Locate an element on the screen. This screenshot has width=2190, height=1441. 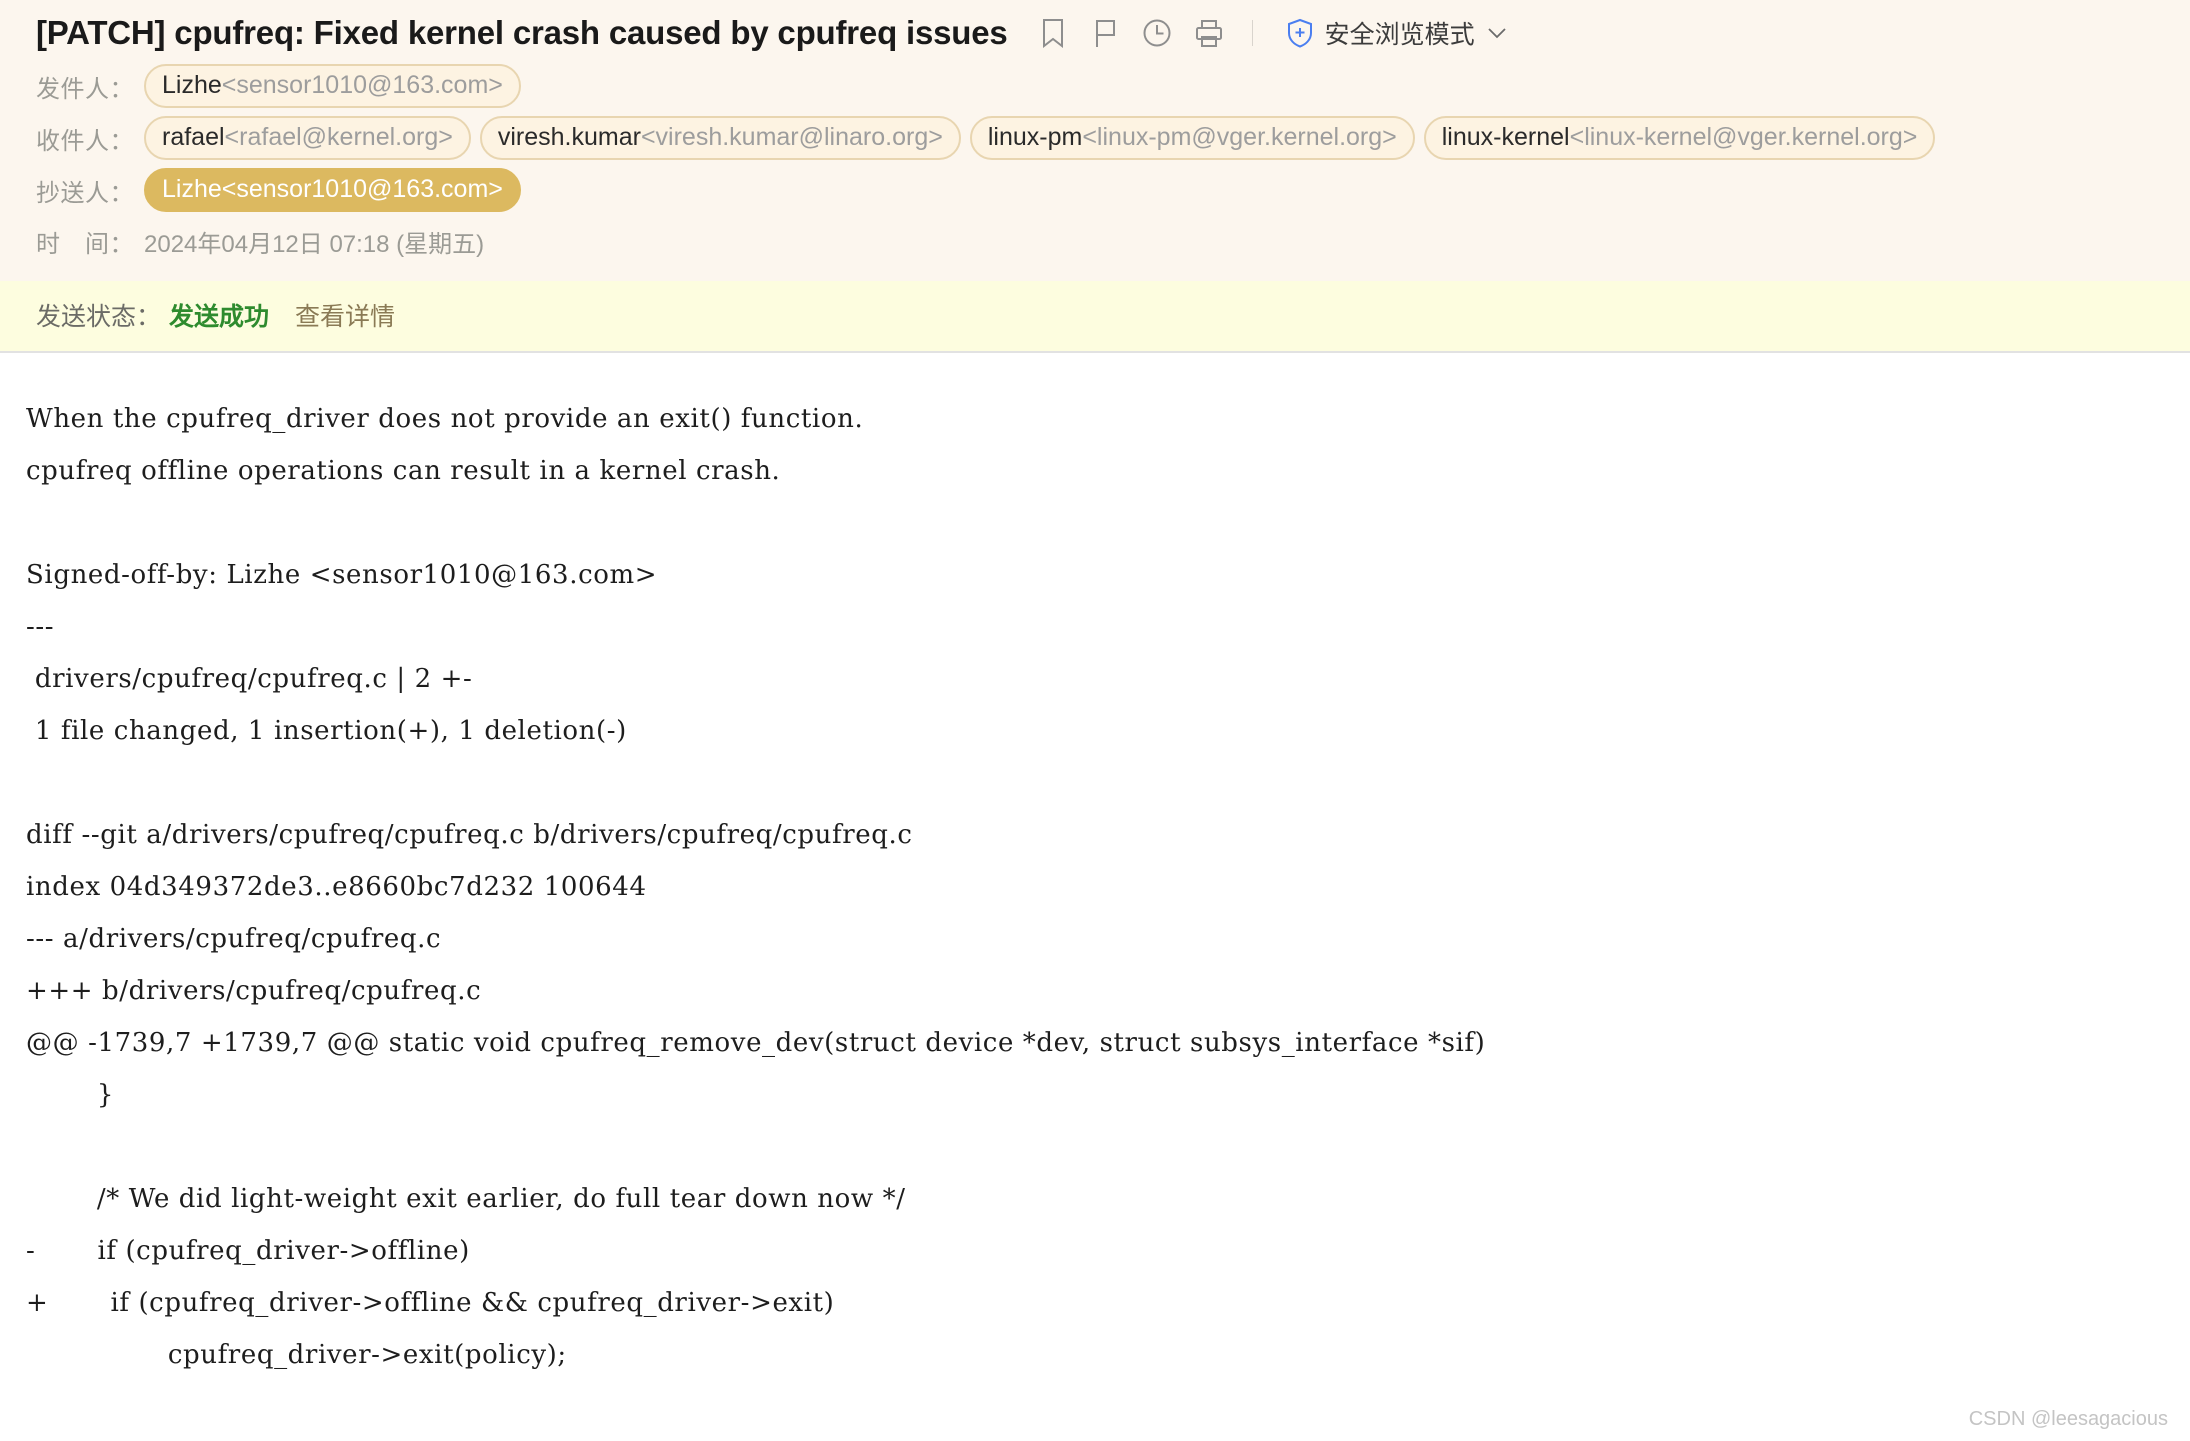
send-status-label: 发送状态： is located at coordinates (99, 317).